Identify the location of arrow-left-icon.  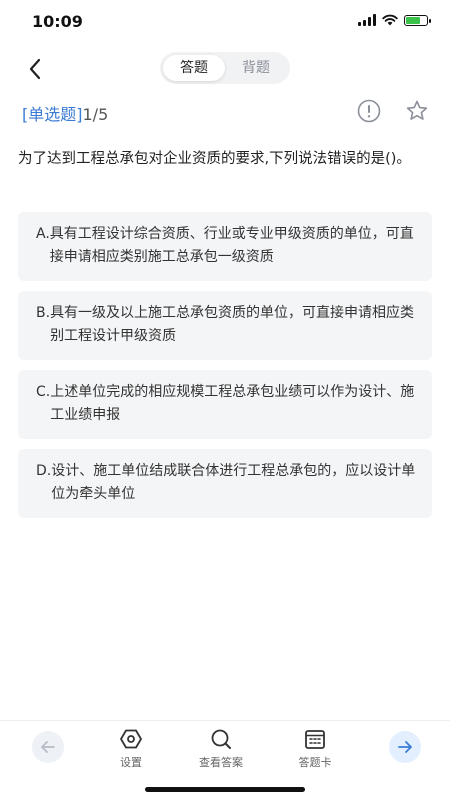
(48, 747).